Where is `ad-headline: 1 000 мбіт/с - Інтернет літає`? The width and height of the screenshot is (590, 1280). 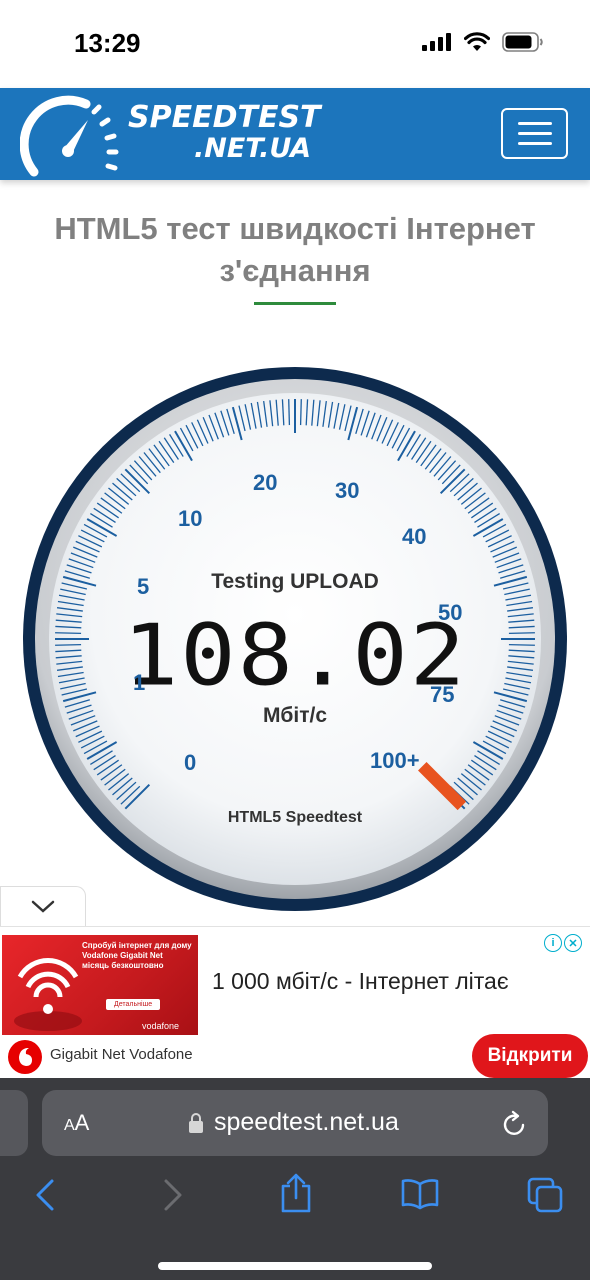 ad-headline: 1 000 мбіт/с - Інтернет літає is located at coordinates (360, 981).